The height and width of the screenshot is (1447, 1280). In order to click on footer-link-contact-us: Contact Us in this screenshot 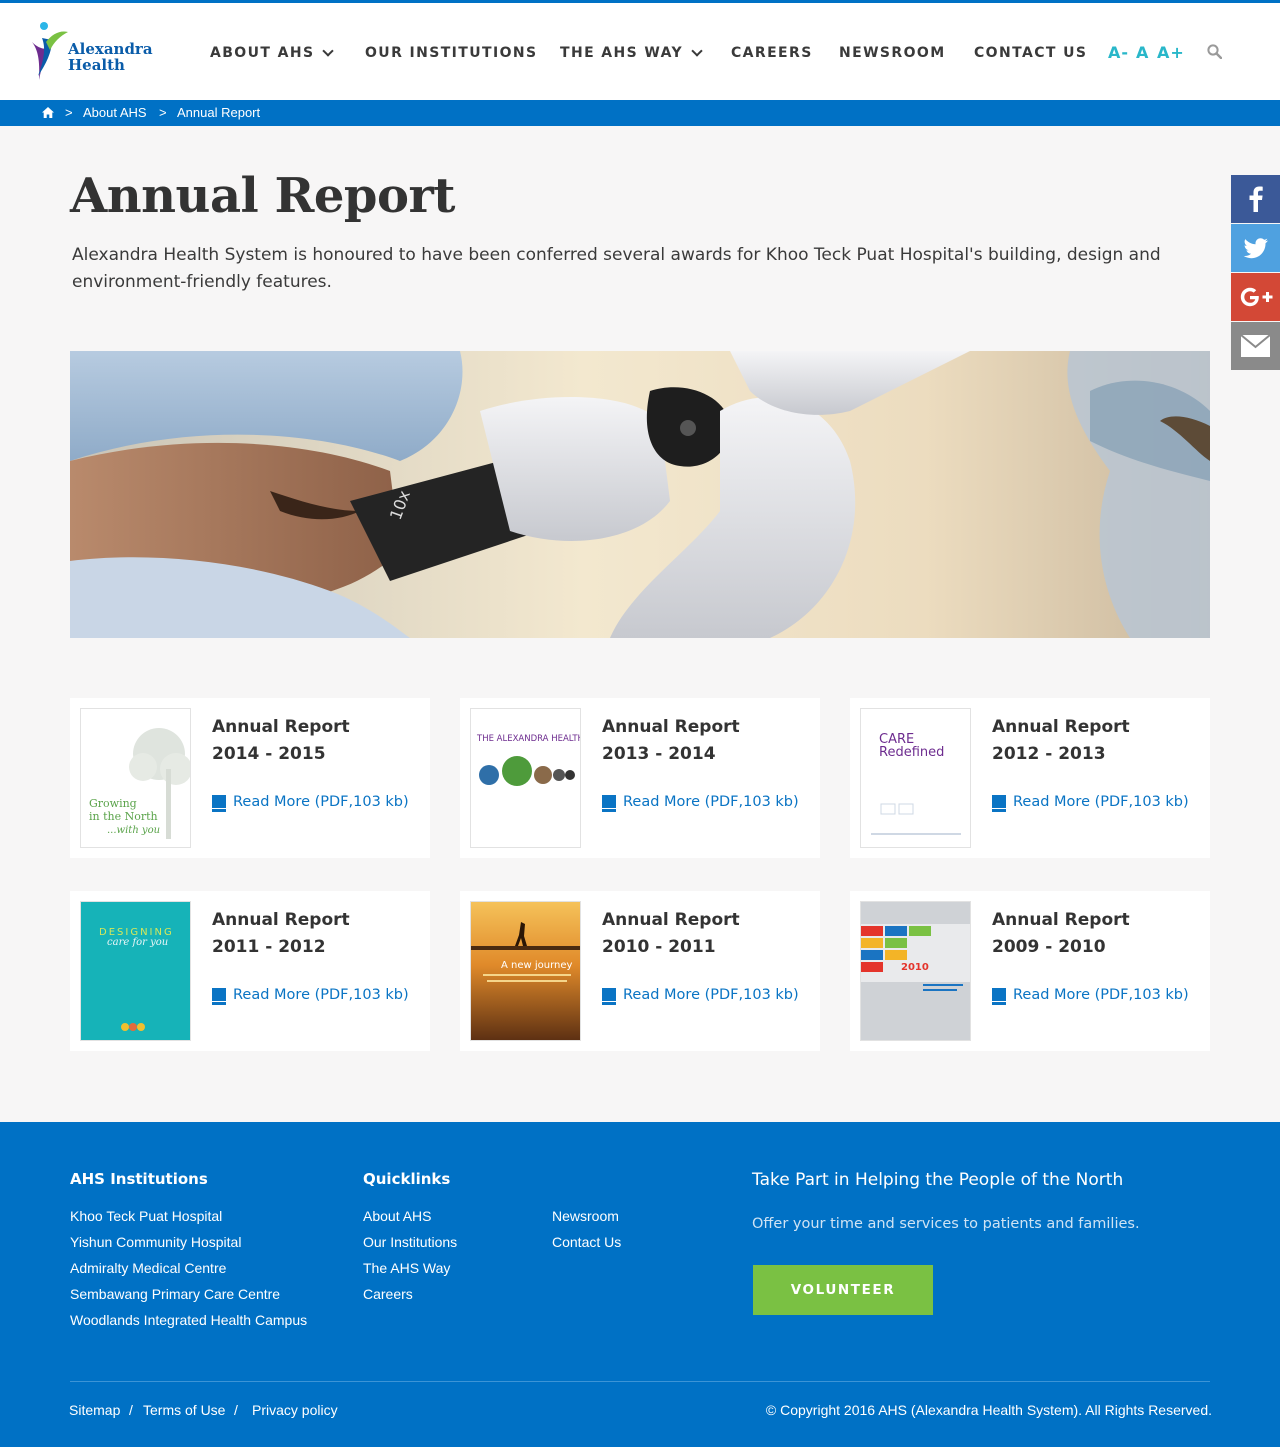, I will do `click(586, 1242)`.